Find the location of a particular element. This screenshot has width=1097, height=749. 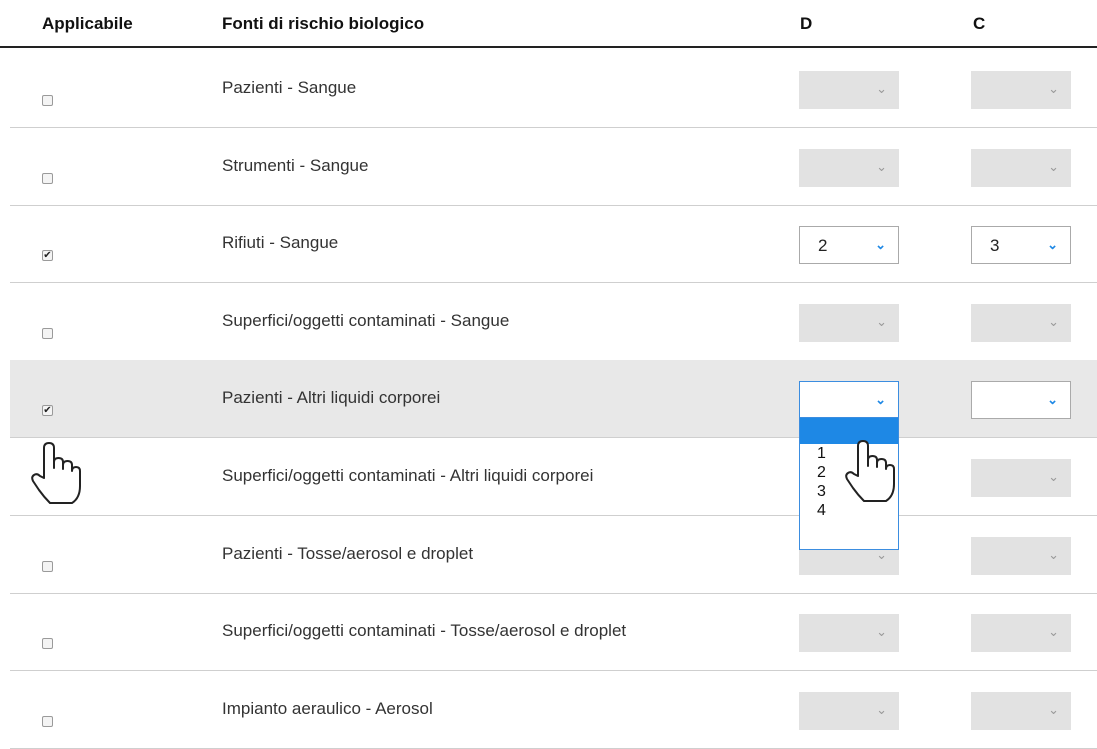

risk-source-label: Pazienti - Sangue is located at coordinates (289, 87).